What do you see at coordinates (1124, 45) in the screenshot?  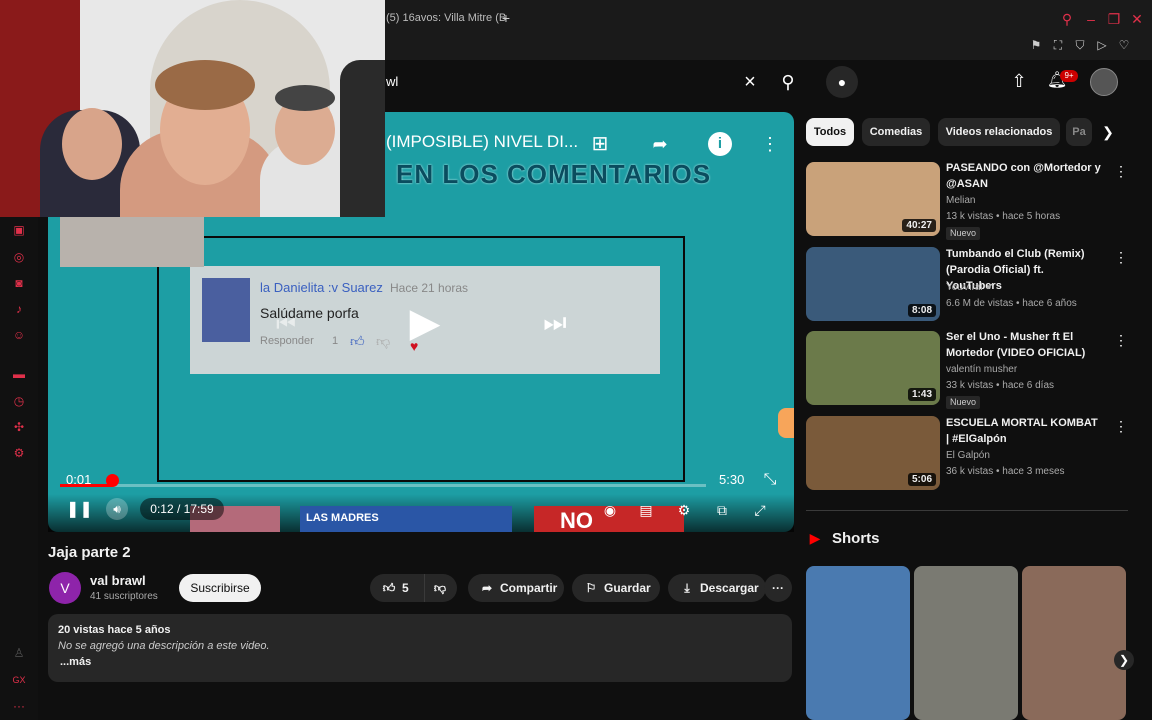 I see `heart-icon: ♡` at bounding box center [1124, 45].